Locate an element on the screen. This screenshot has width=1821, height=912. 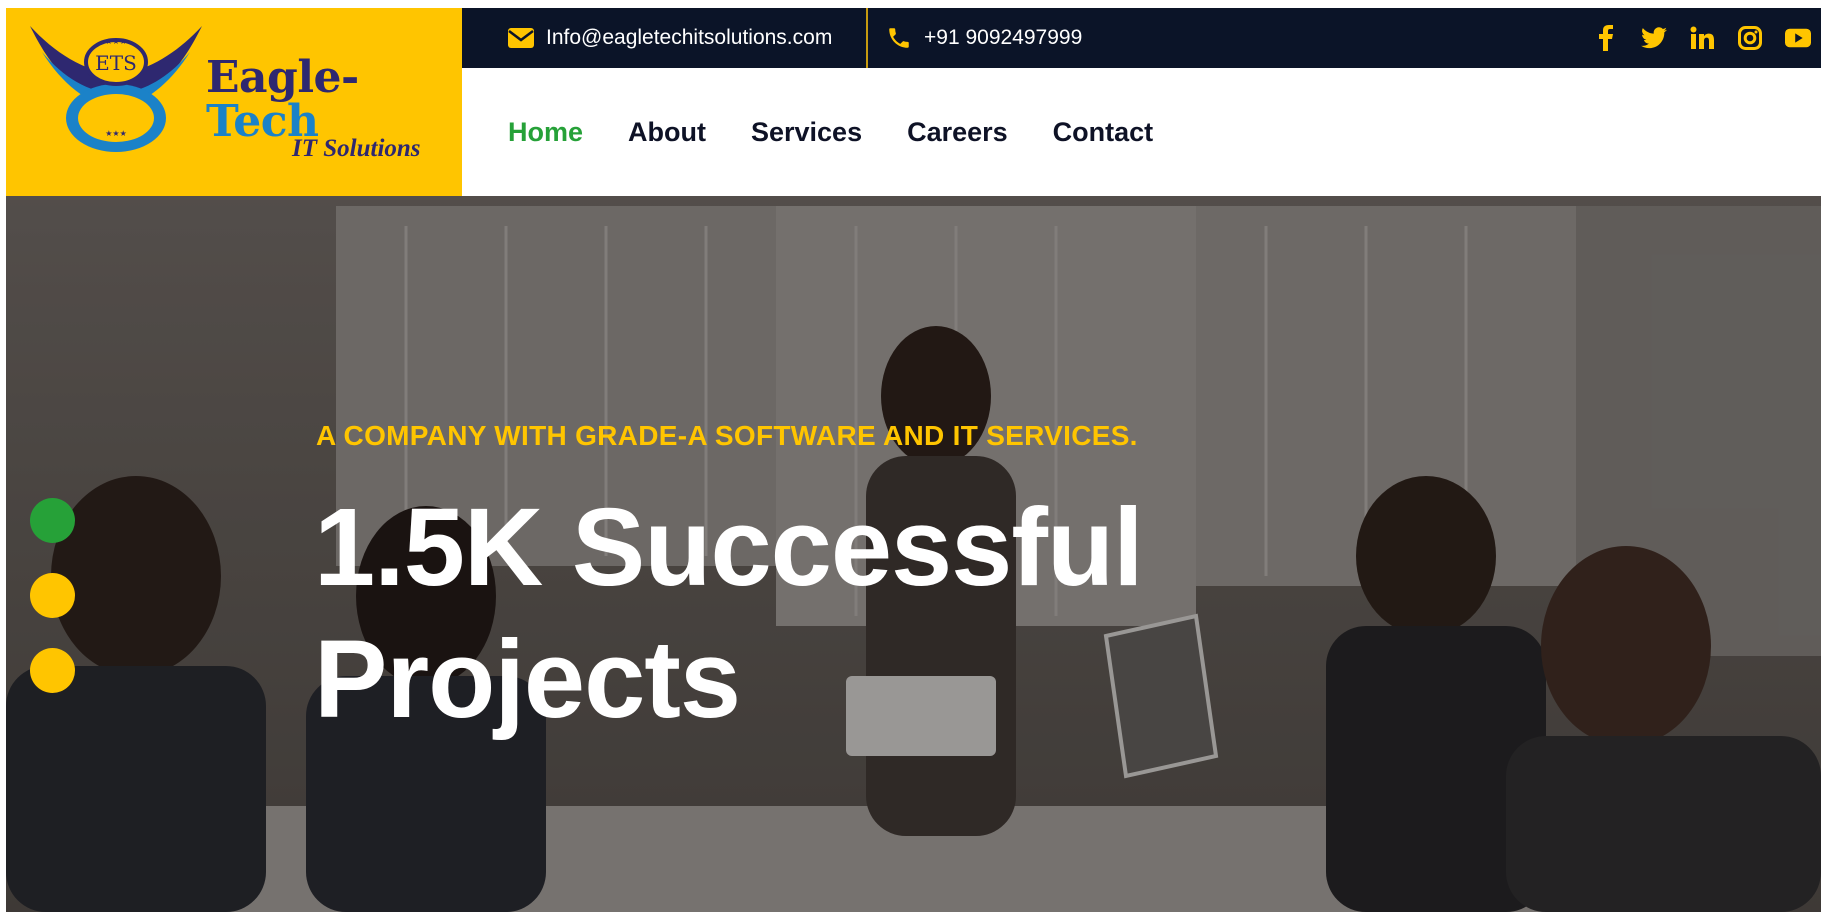
email-text: Info@eagletechitsolutions.com is located at coordinates (689, 38).